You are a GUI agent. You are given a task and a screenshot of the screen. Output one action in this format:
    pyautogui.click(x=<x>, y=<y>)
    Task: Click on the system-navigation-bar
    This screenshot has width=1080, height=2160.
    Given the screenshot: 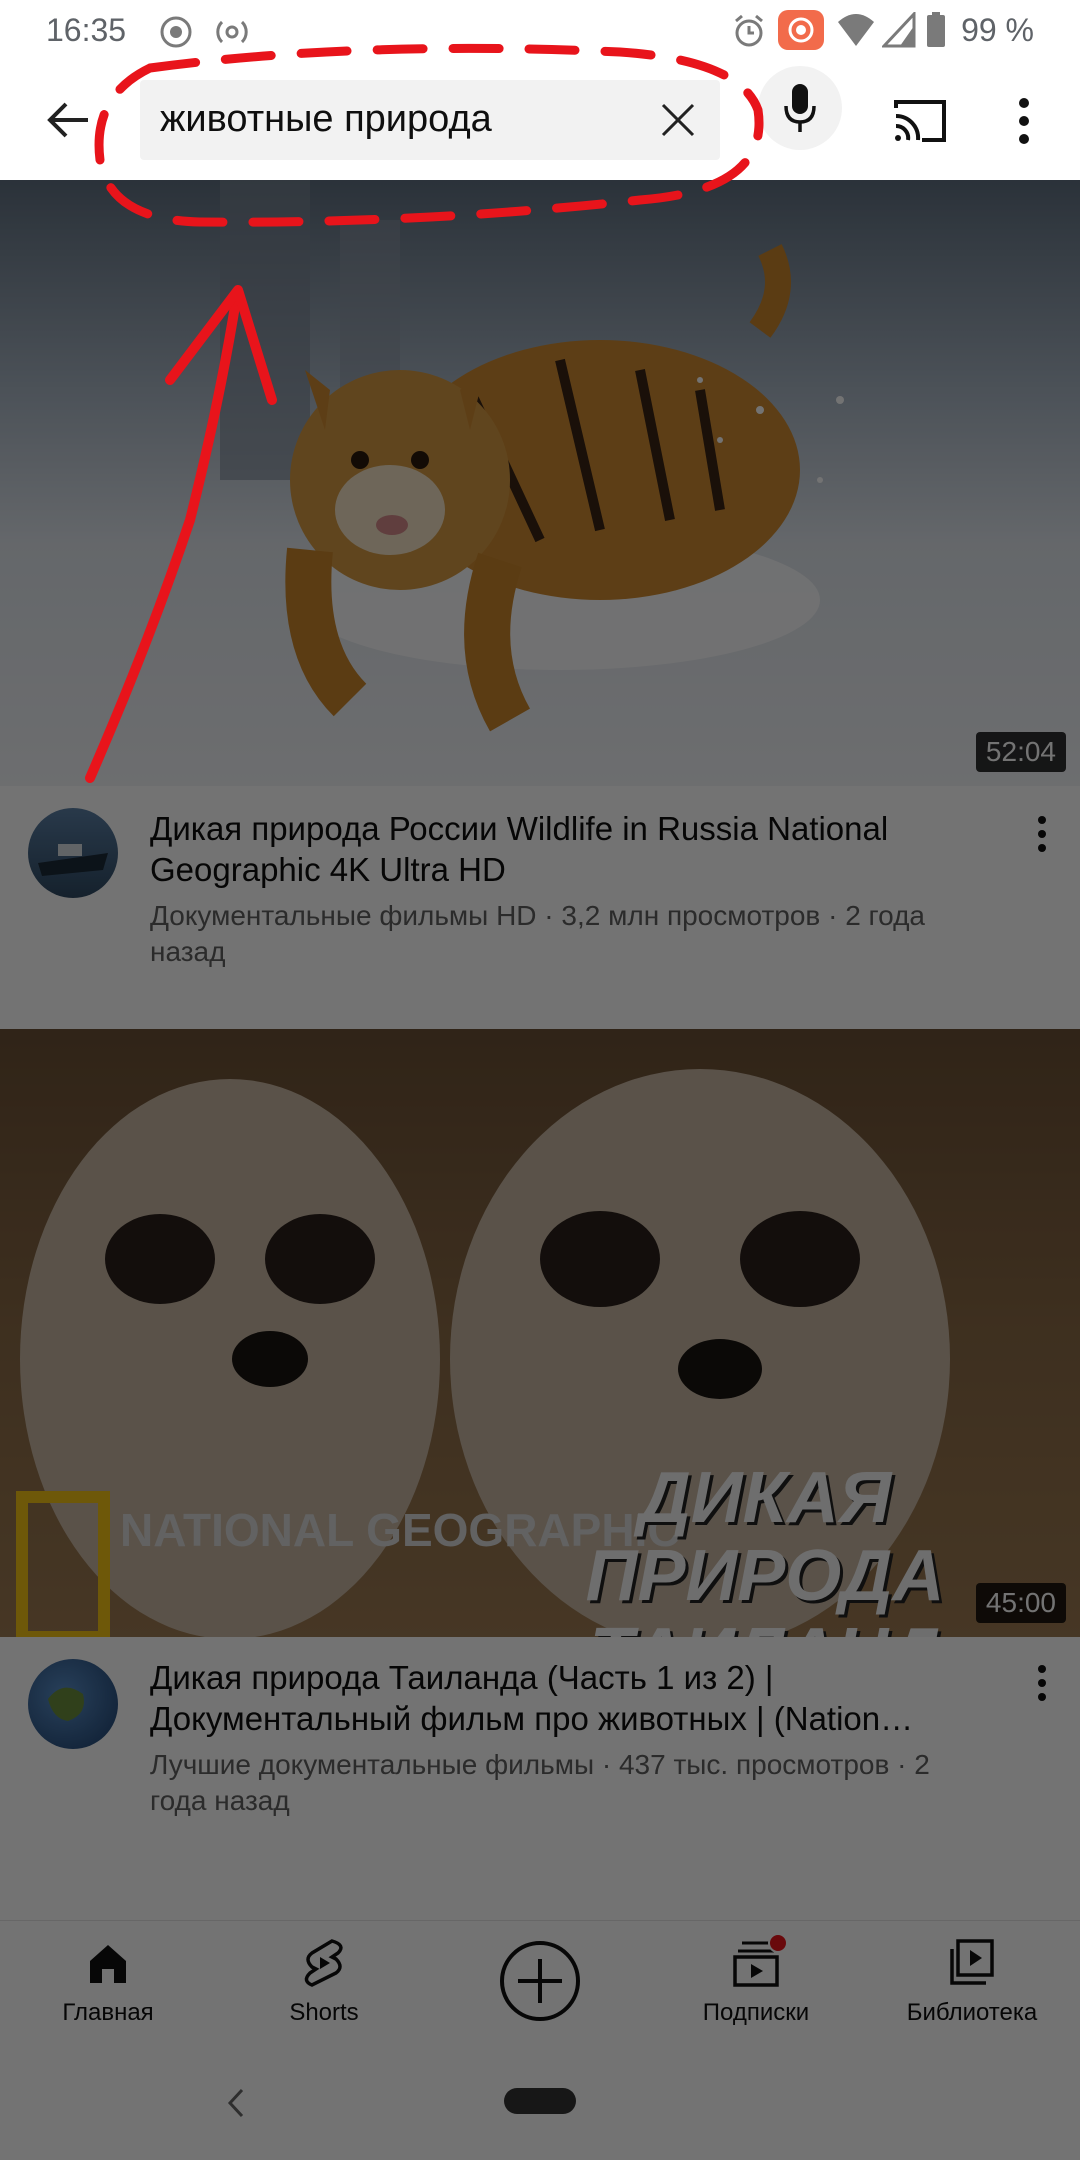 What is the action you would take?
    pyautogui.click(x=540, y=2100)
    